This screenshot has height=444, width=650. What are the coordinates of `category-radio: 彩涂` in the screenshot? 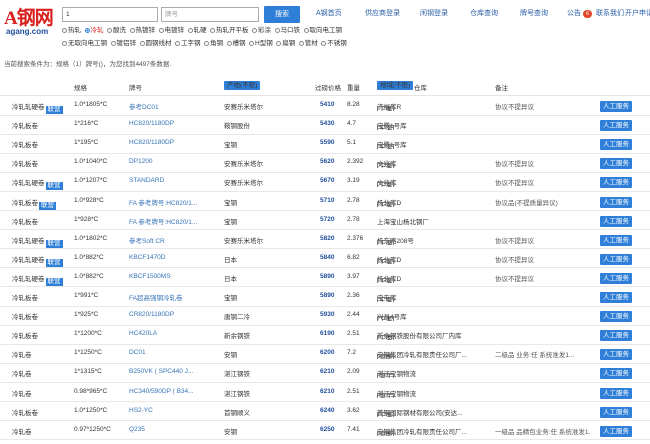 It's located at (261, 29).